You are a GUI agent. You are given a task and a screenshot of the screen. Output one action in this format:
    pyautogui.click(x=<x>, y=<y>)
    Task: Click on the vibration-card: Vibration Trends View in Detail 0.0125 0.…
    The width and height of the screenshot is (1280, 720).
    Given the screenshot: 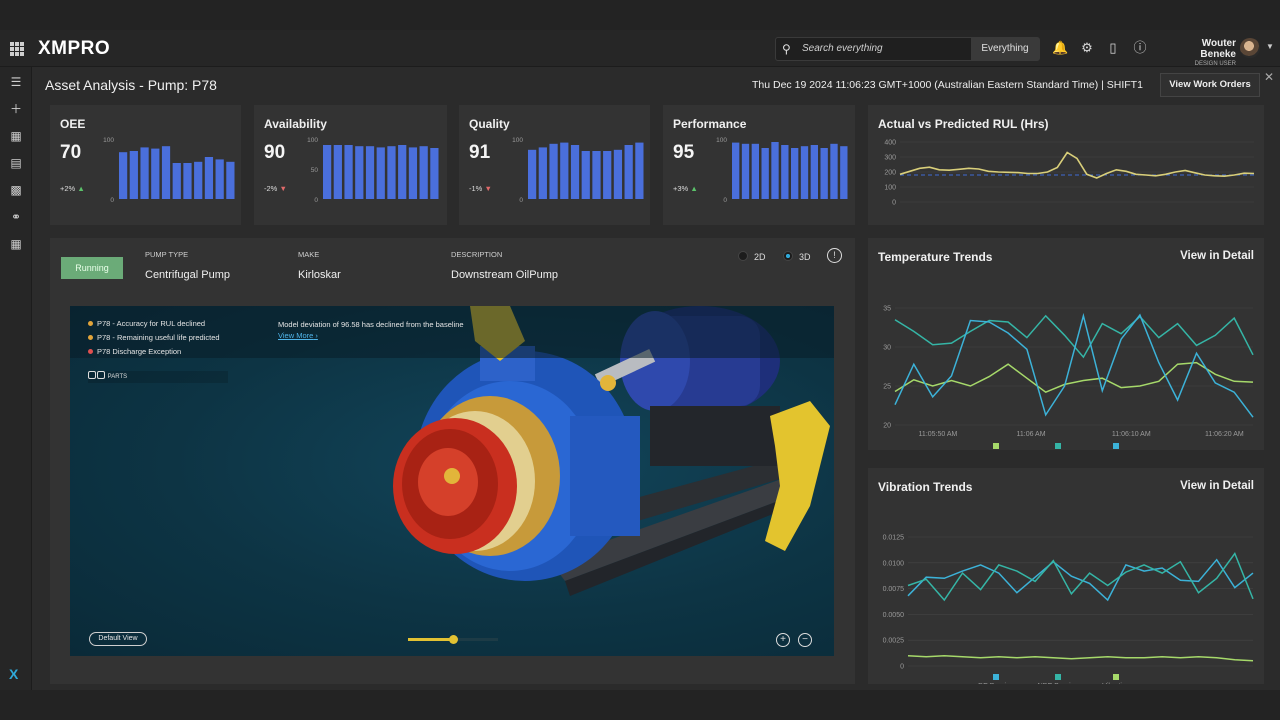 What is the action you would take?
    pyautogui.click(x=1066, y=576)
    